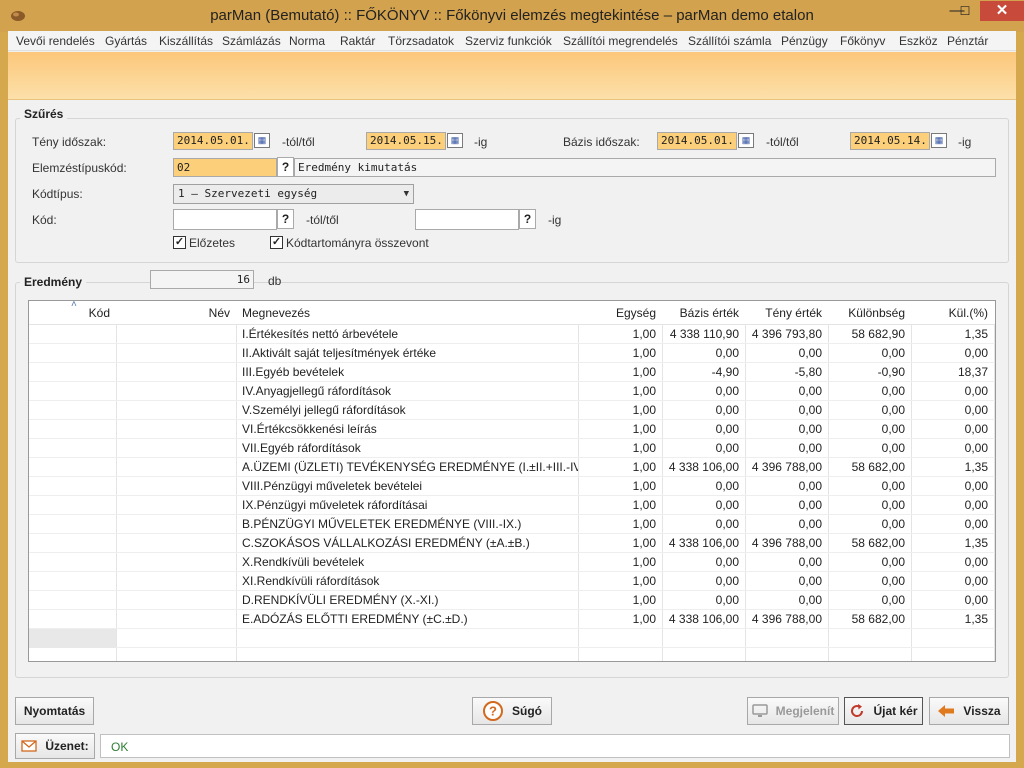  I want to click on menu-szerviz-funkciok: Szerviz funkciók, so click(508, 41).